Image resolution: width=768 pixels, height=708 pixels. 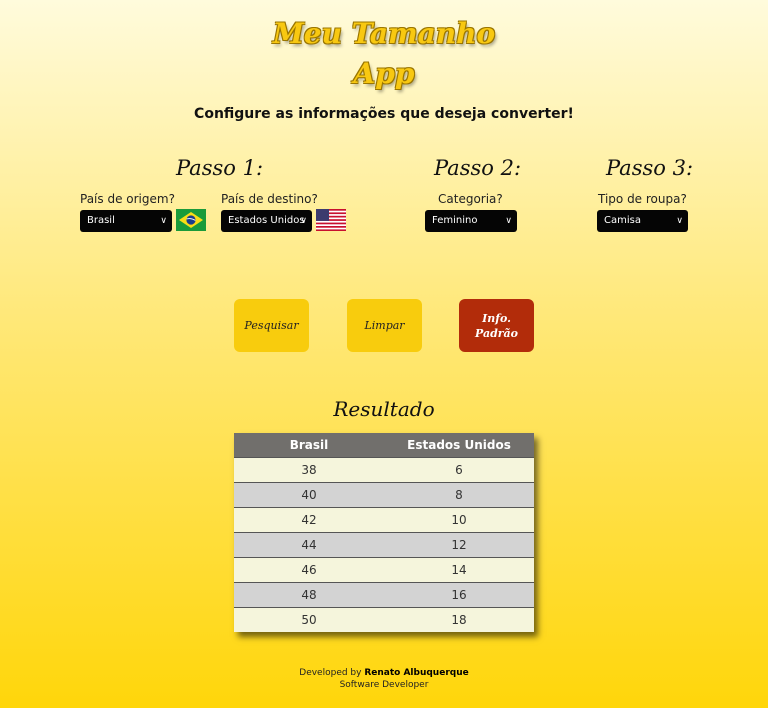 What do you see at coordinates (309, 495) in the screenshot?
I see `table-cell: 40` at bounding box center [309, 495].